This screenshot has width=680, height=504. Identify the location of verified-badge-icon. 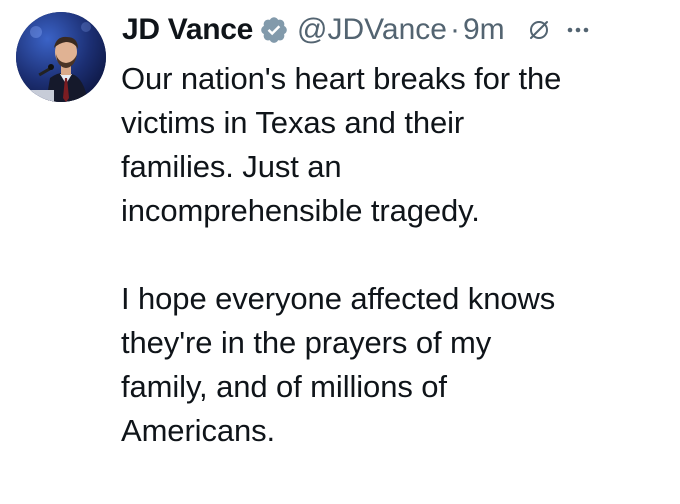
(274, 30).